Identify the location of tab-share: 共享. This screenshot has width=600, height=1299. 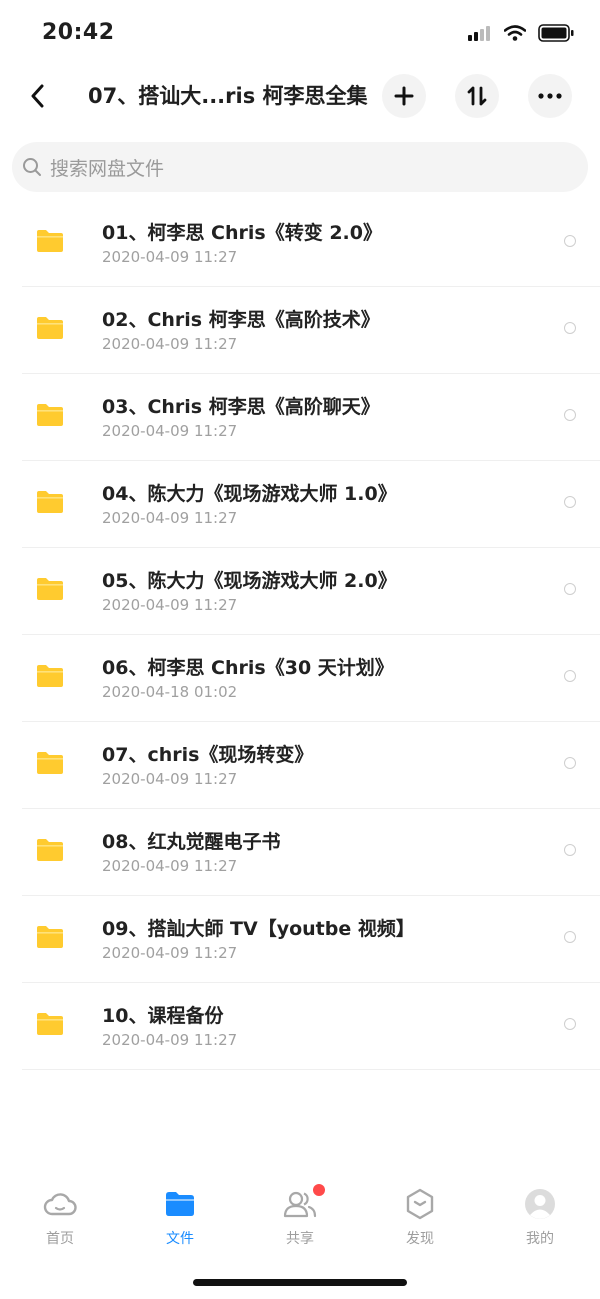
(300, 1220).